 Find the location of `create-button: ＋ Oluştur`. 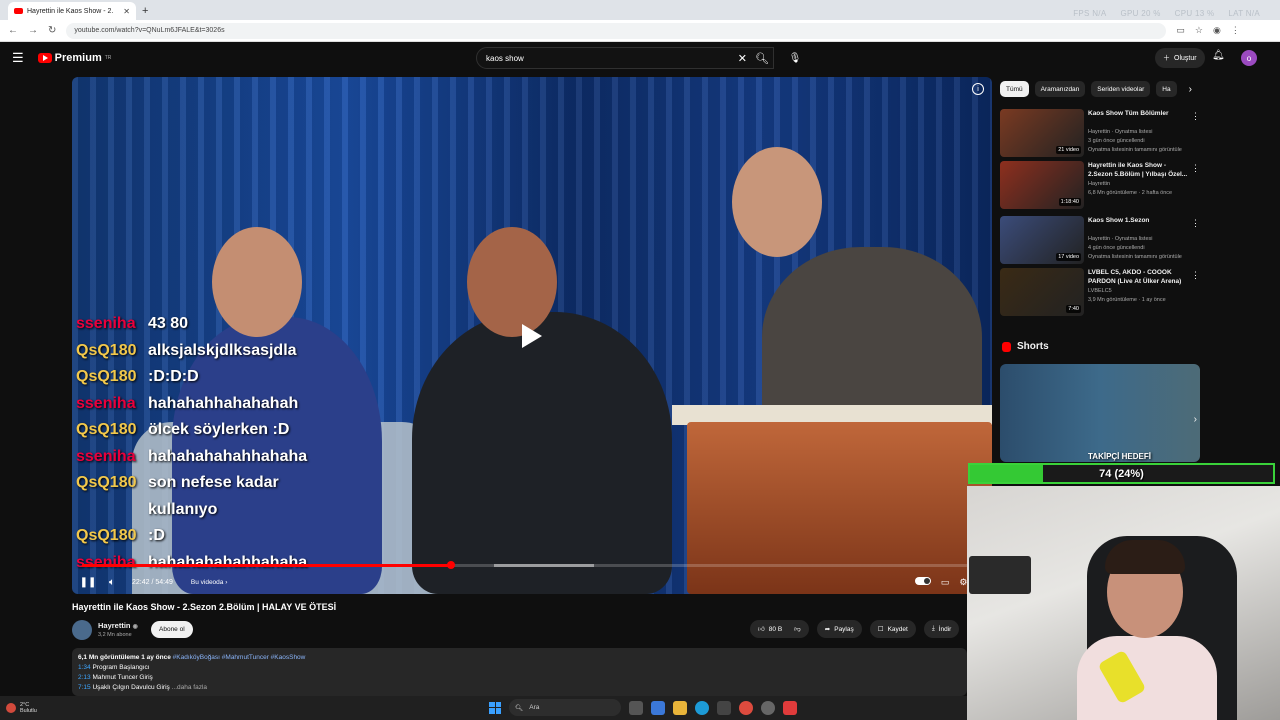

create-button: ＋ Oluştur is located at coordinates (1180, 58).